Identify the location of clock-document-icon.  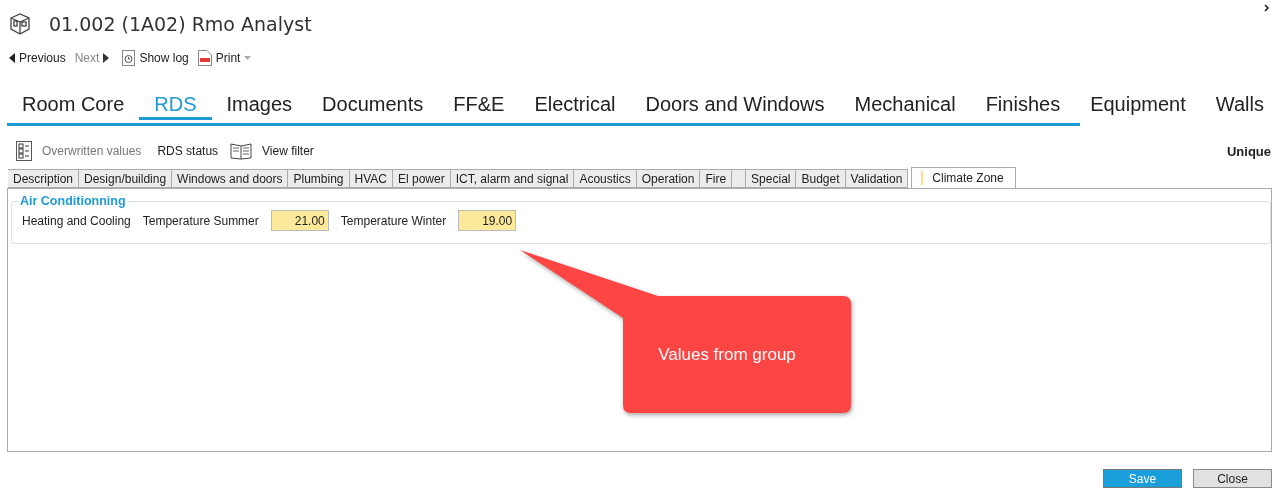
(129, 58).